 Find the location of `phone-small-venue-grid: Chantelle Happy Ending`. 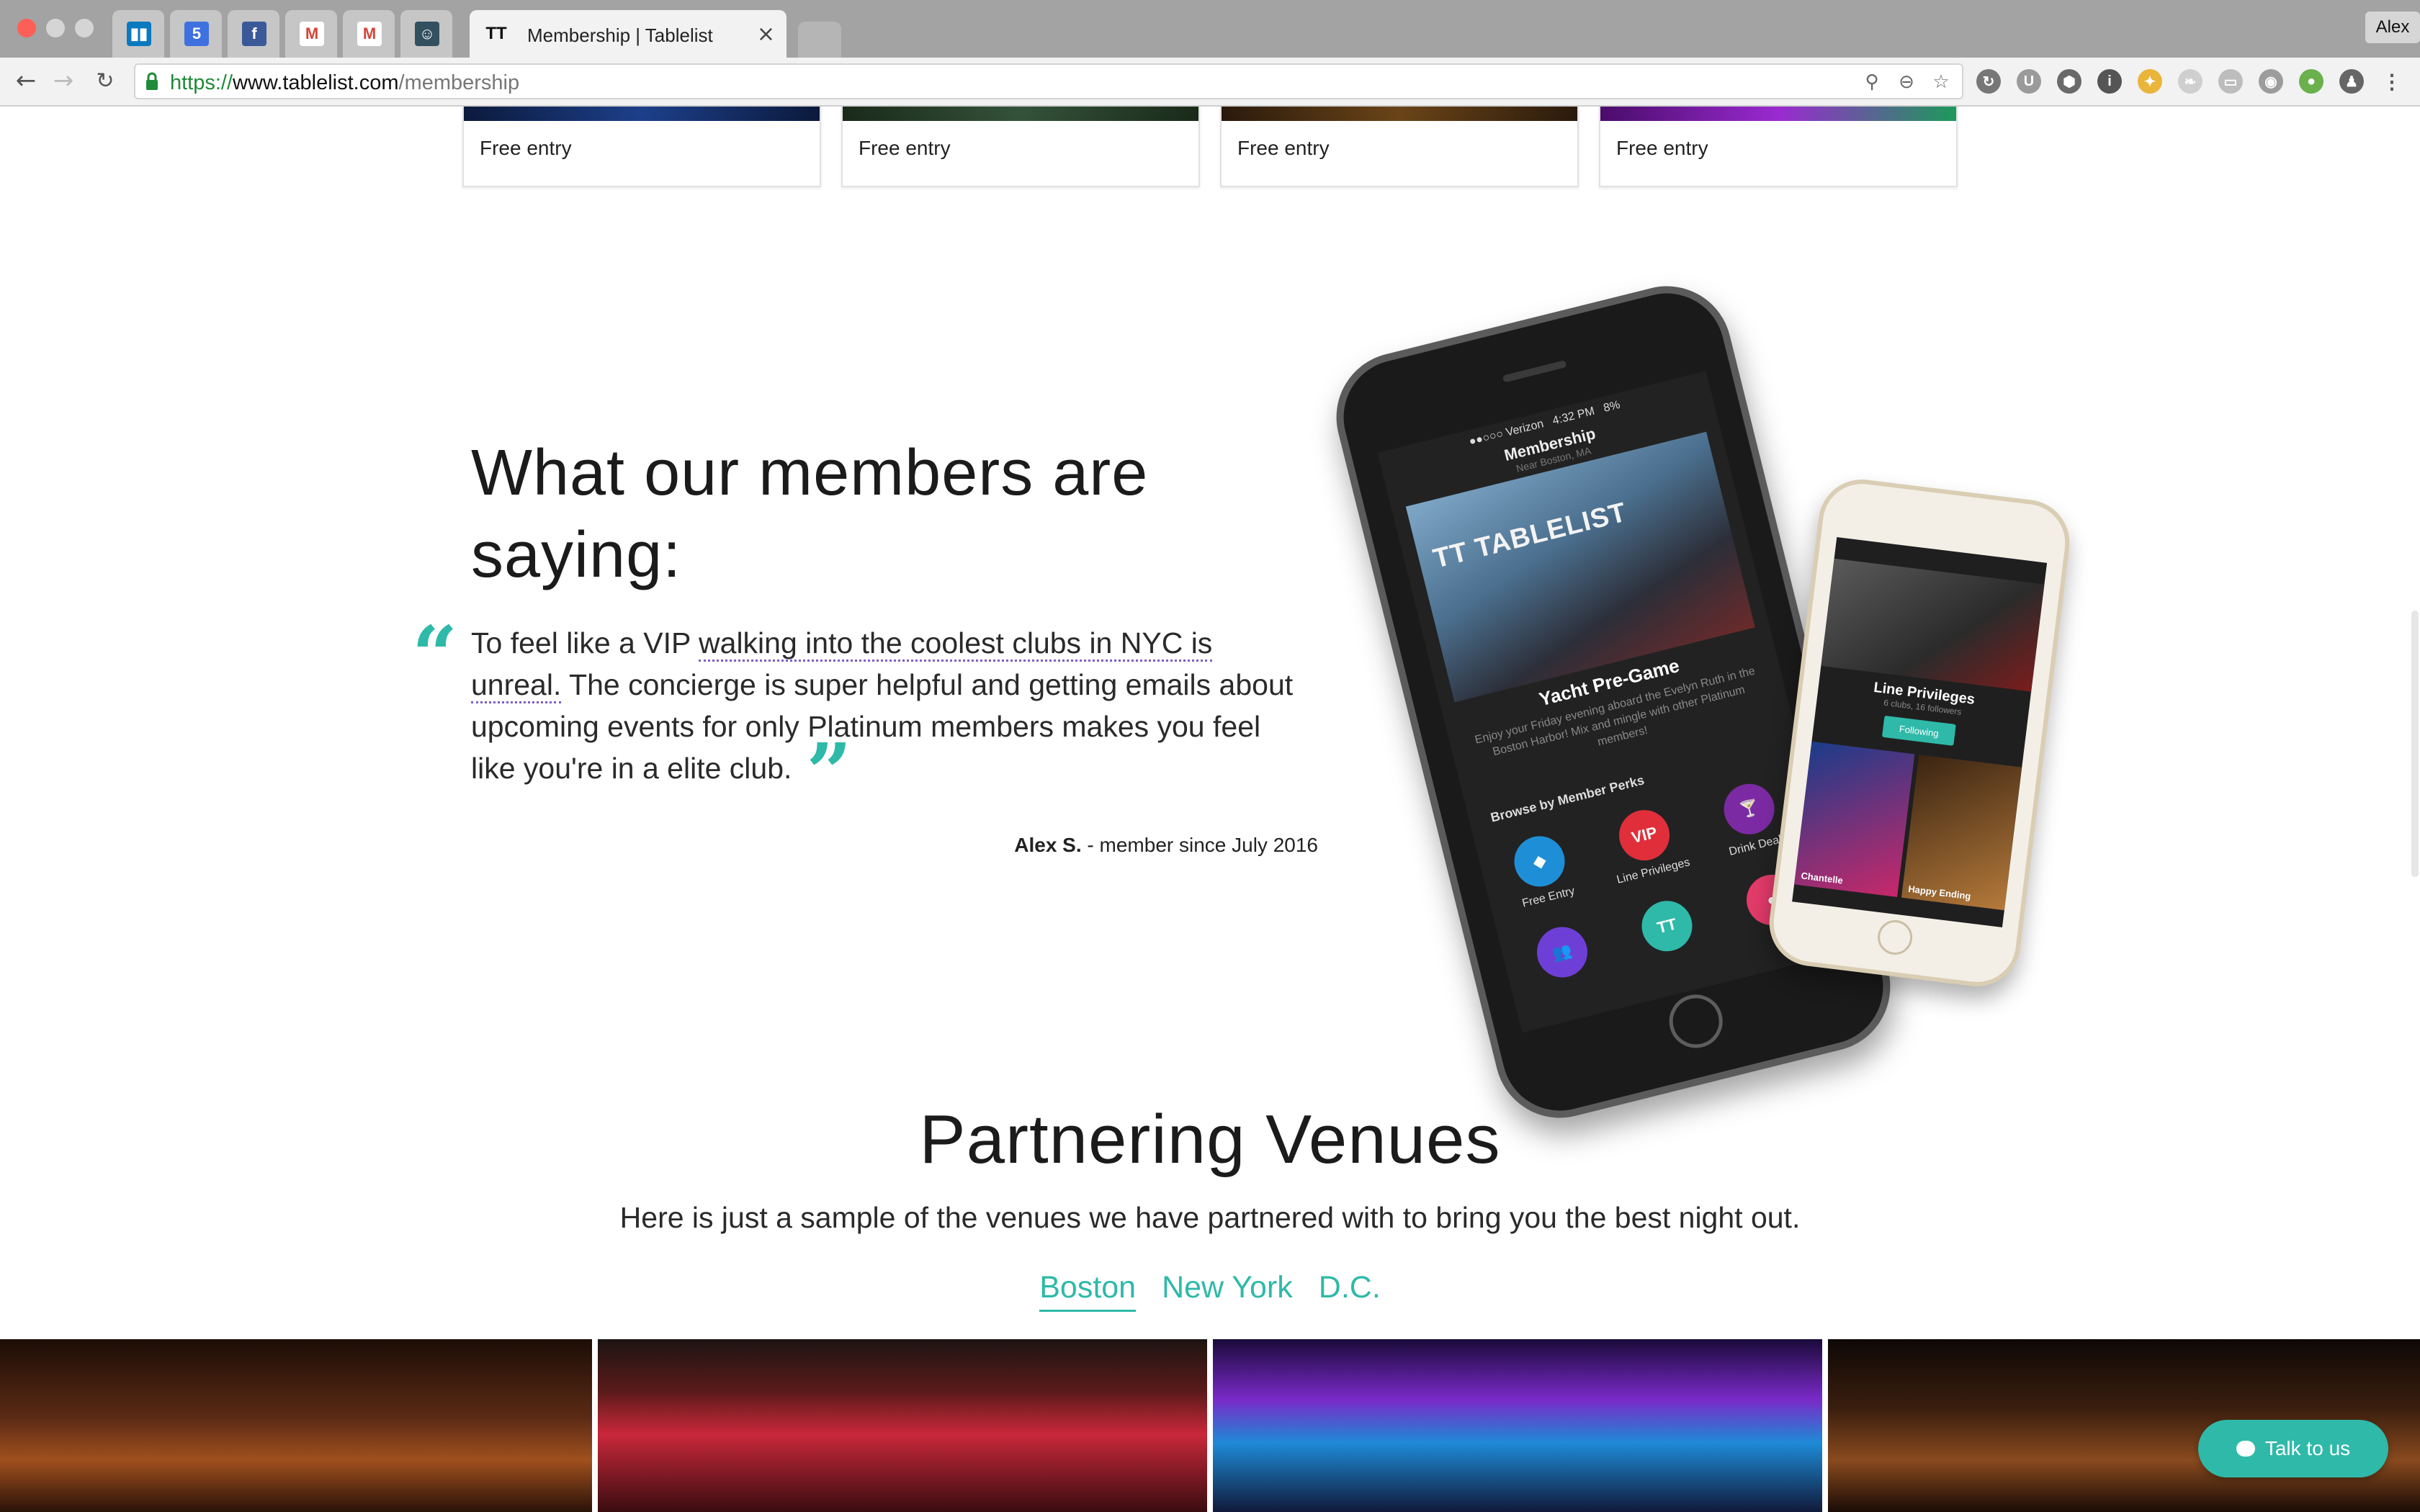

phone-small-venue-grid: Chantelle Happy Ending is located at coordinates (1908, 826).